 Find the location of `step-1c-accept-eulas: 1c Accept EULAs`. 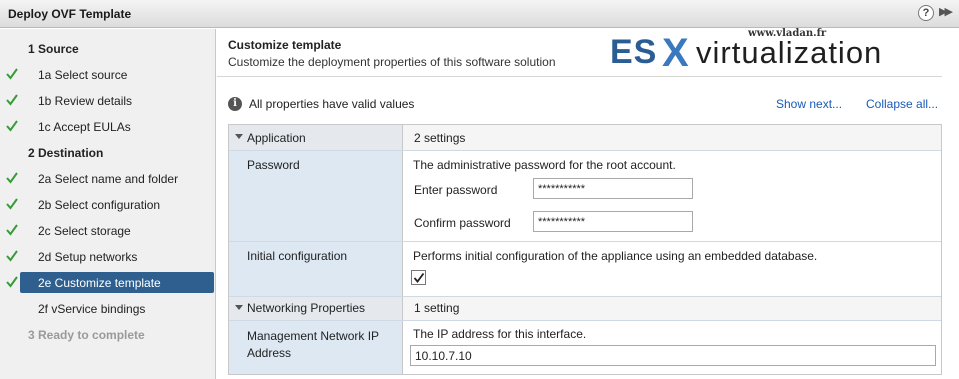

step-1c-accept-eulas: 1c Accept EULAs is located at coordinates (108, 127).